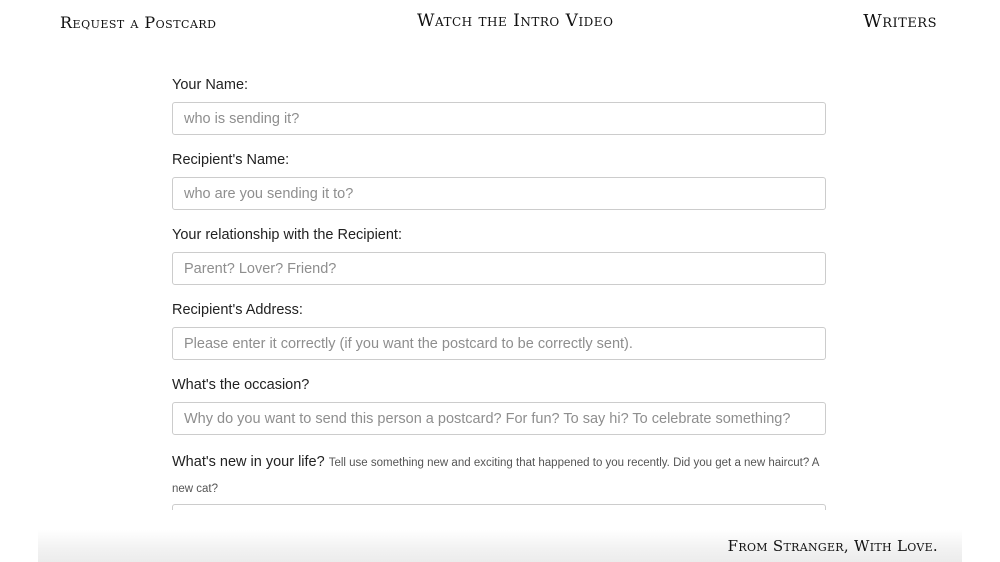 This screenshot has width=1000, height=562. I want to click on recipient-name-input, so click(499, 193).